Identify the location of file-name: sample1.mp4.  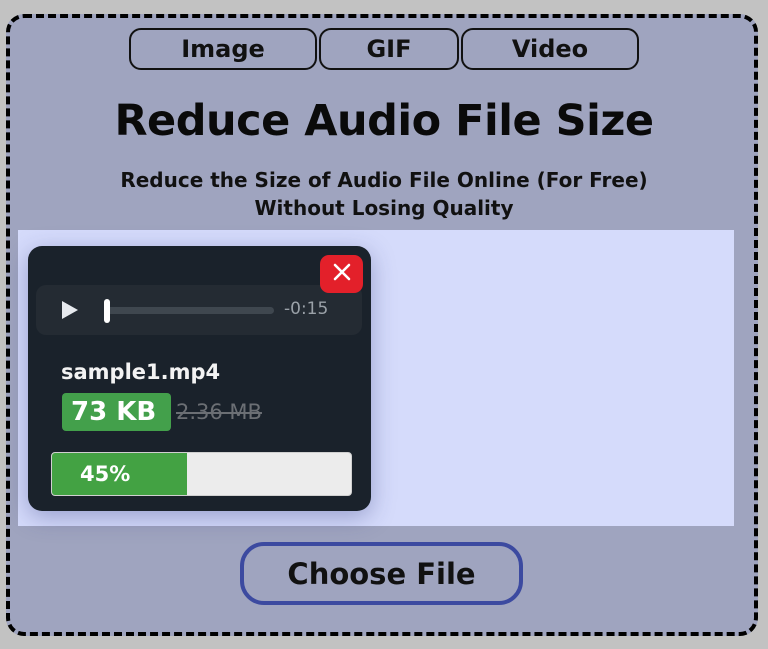
(141, 372).